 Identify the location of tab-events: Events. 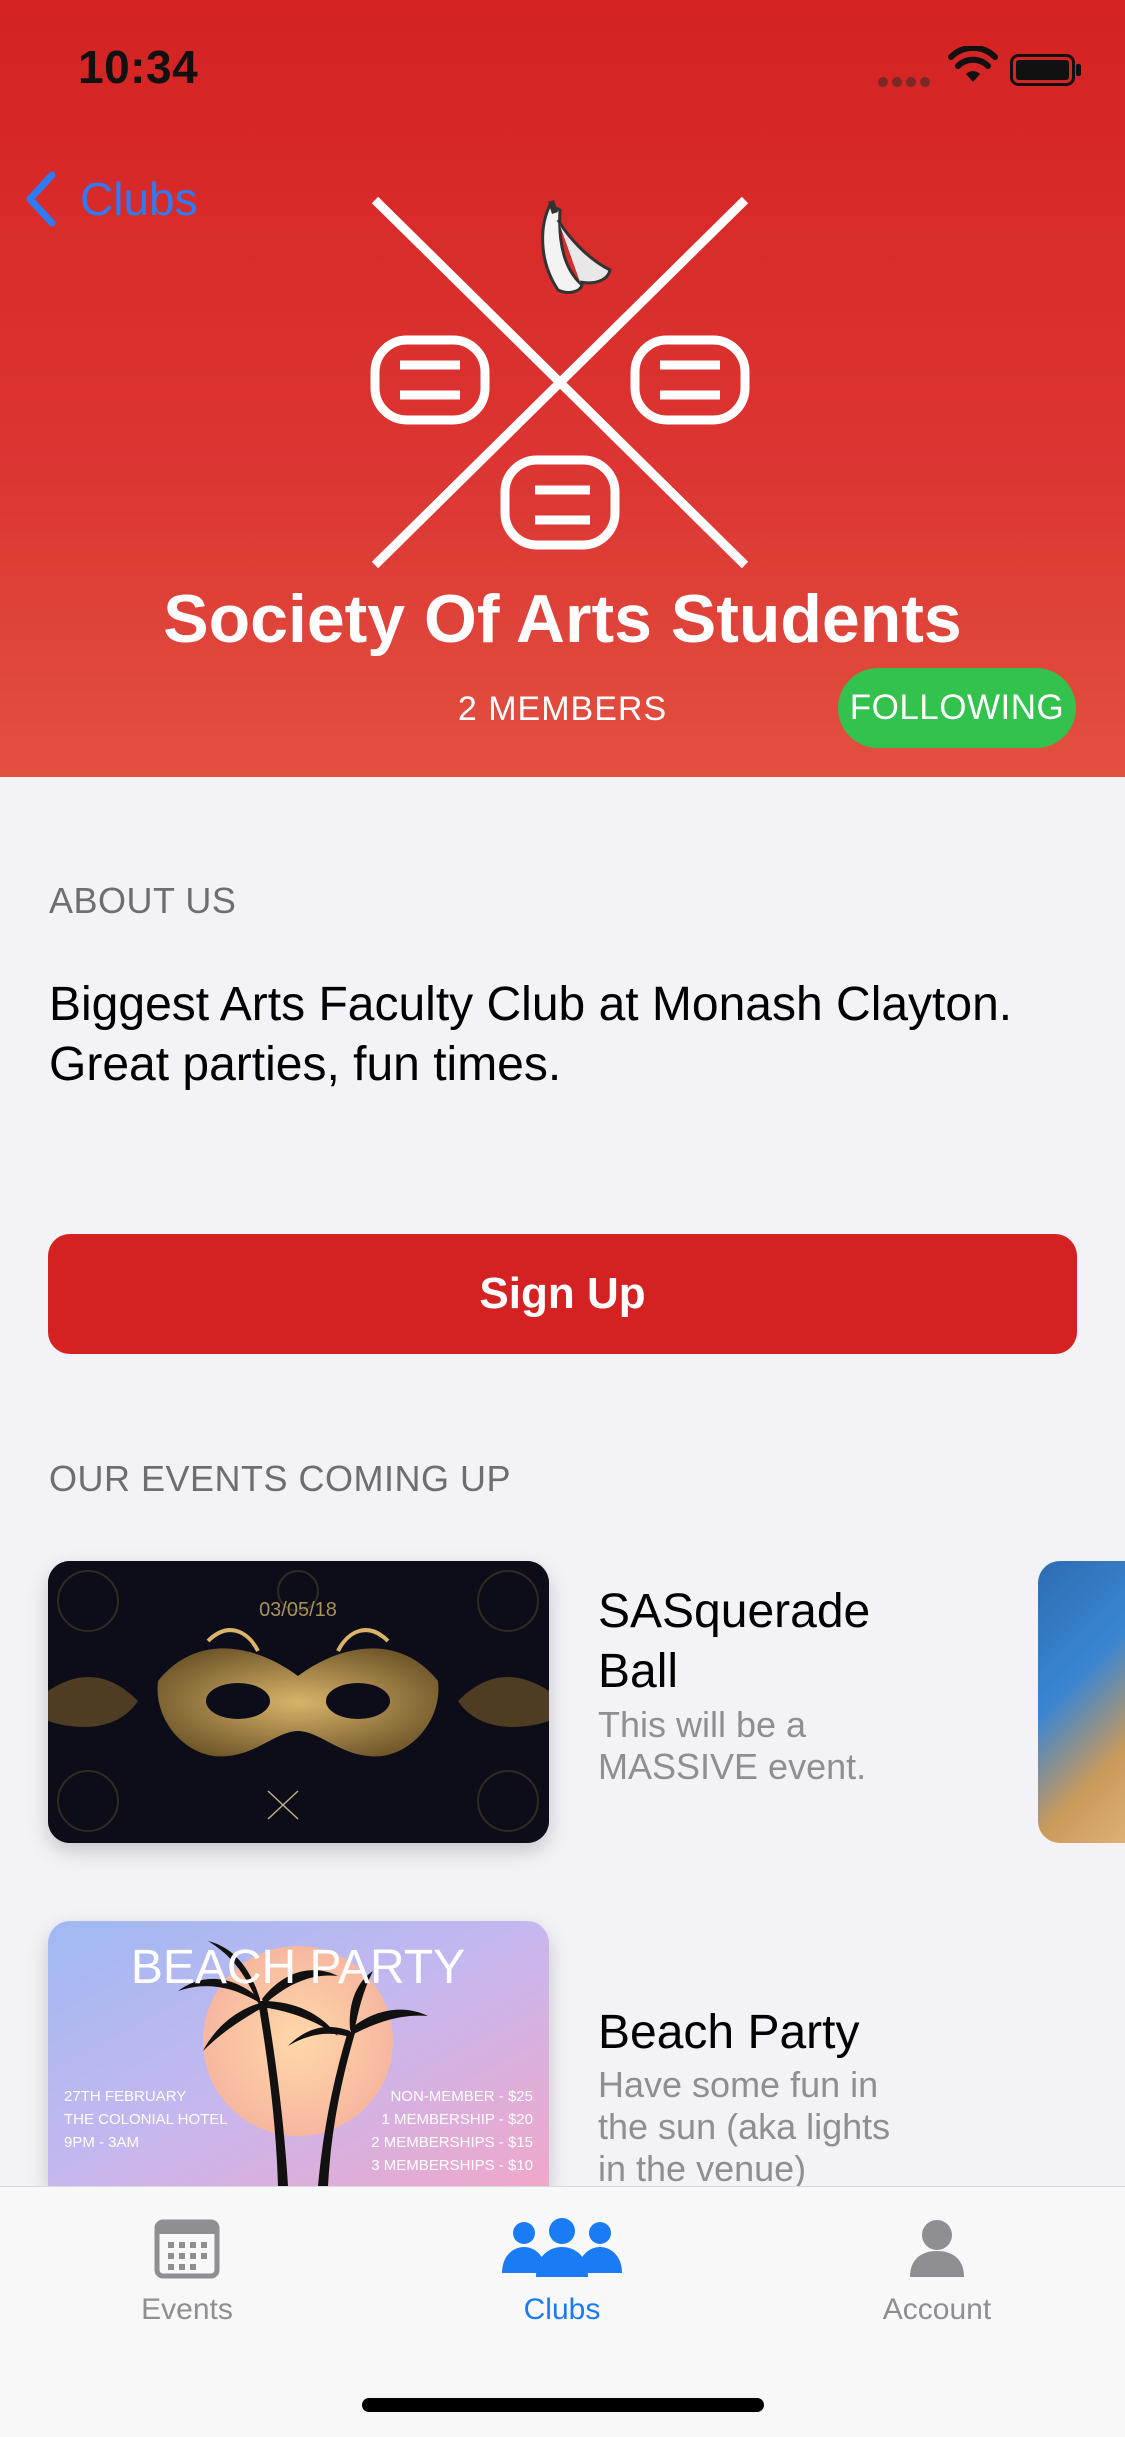
(187, 2272).